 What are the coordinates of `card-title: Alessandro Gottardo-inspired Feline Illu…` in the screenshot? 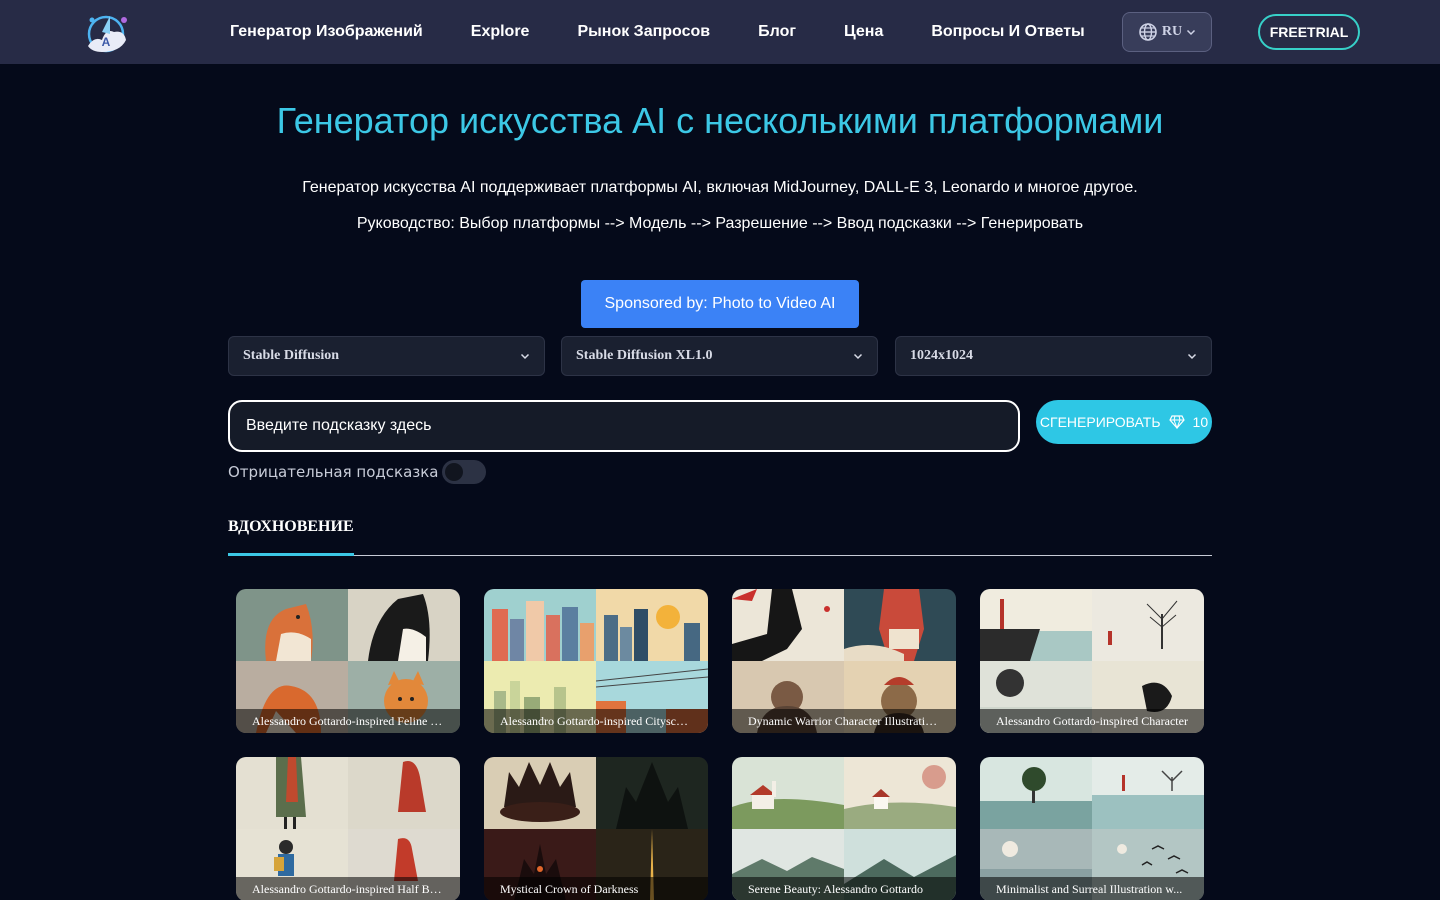 It's located at (348, 720).